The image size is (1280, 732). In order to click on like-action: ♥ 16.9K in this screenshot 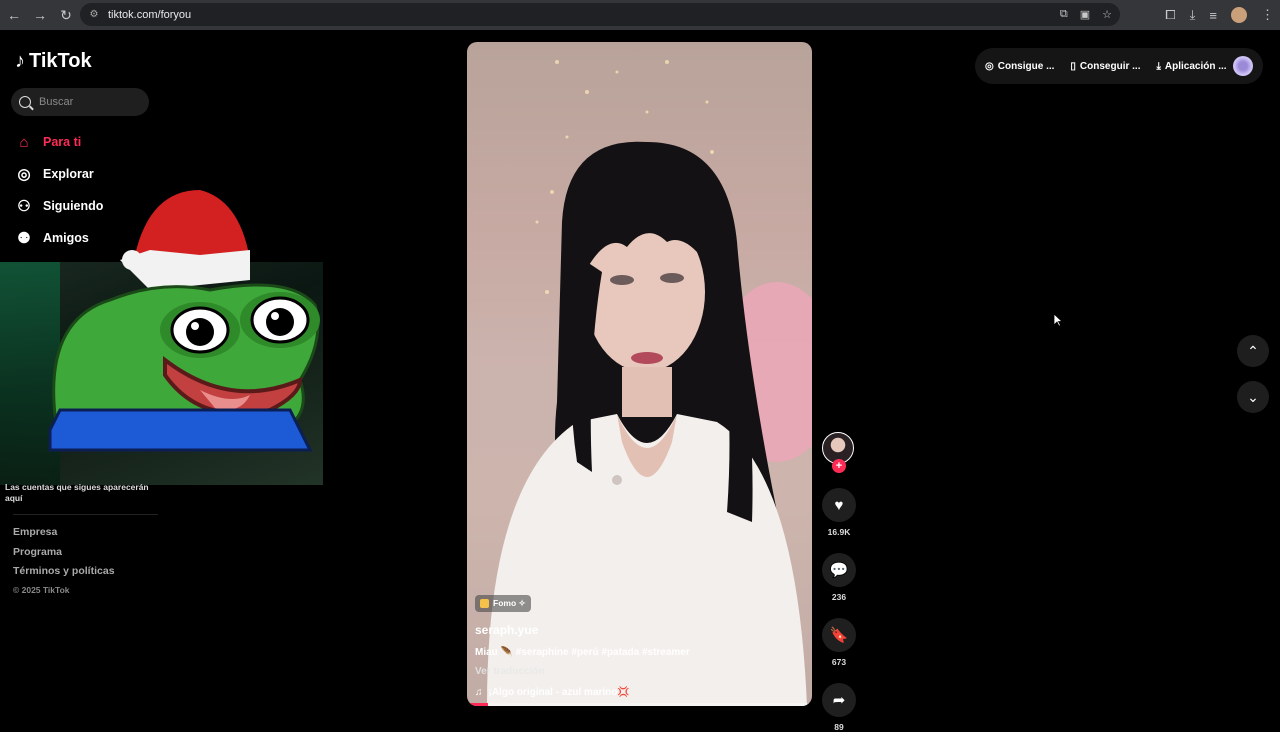, I will do `click(839, 512)`.